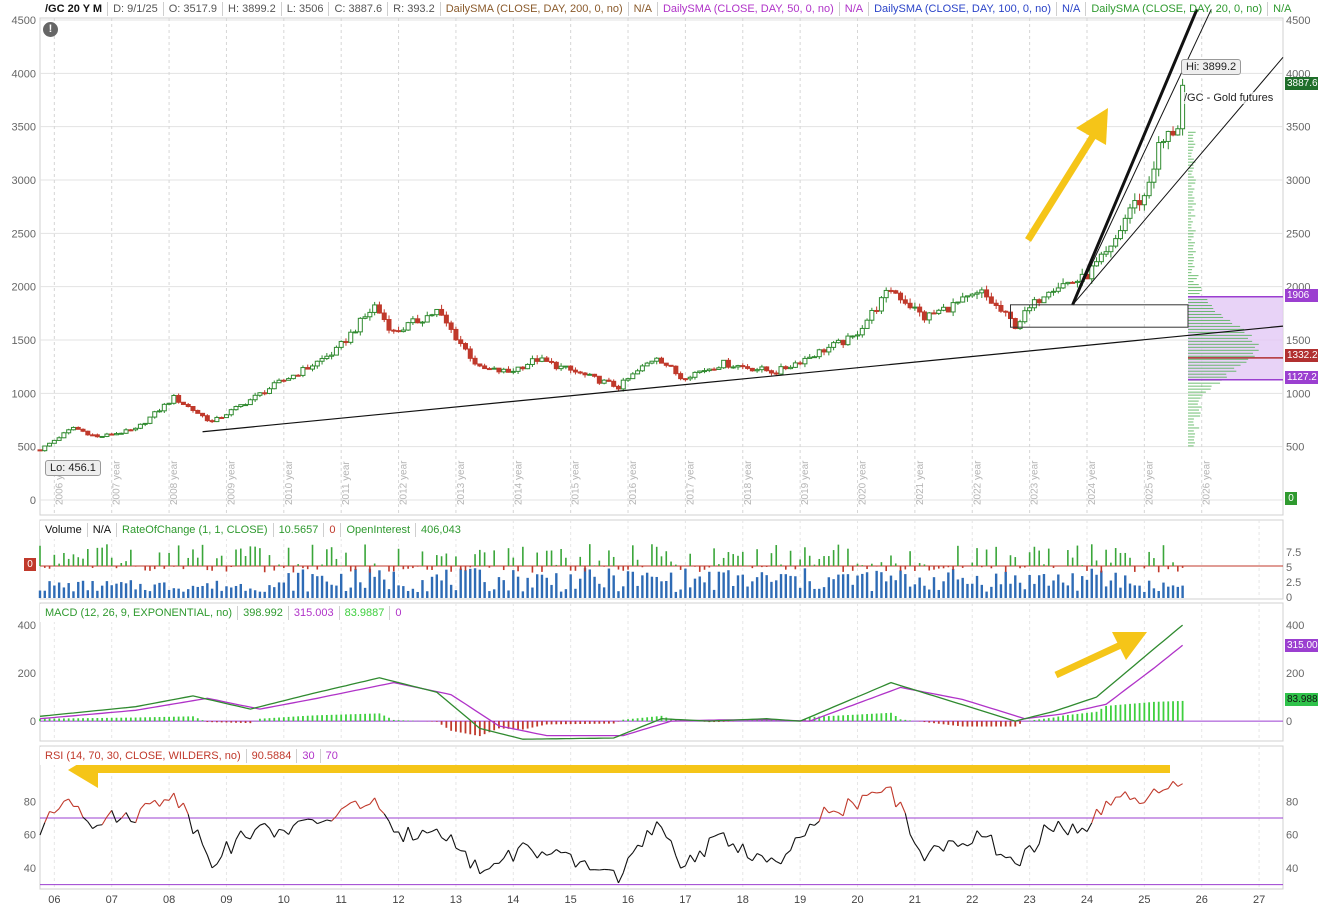 This screenshot has height=908, width=1318. Describe the element at coordinates (535, 9) in the screenshot. I see `sma200-label: DailySMA (CLOSE, DAY, 200, 0, no)` at that location.